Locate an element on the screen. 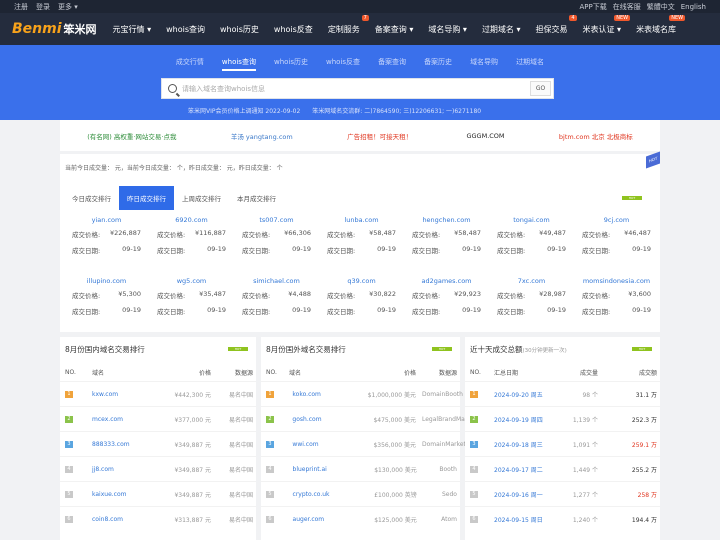  deal-price: ¥49,487 is located at coordinates (552, 233).